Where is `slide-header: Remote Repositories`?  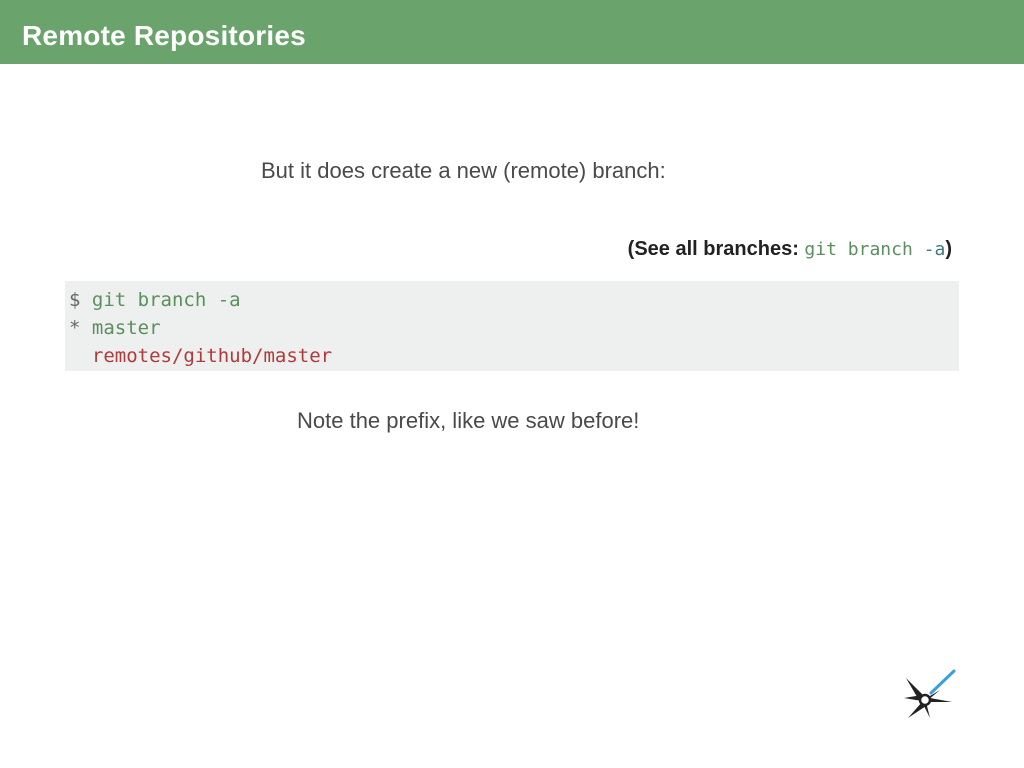
slide-header: Remote Repositories is located at coordinates (512, 32).